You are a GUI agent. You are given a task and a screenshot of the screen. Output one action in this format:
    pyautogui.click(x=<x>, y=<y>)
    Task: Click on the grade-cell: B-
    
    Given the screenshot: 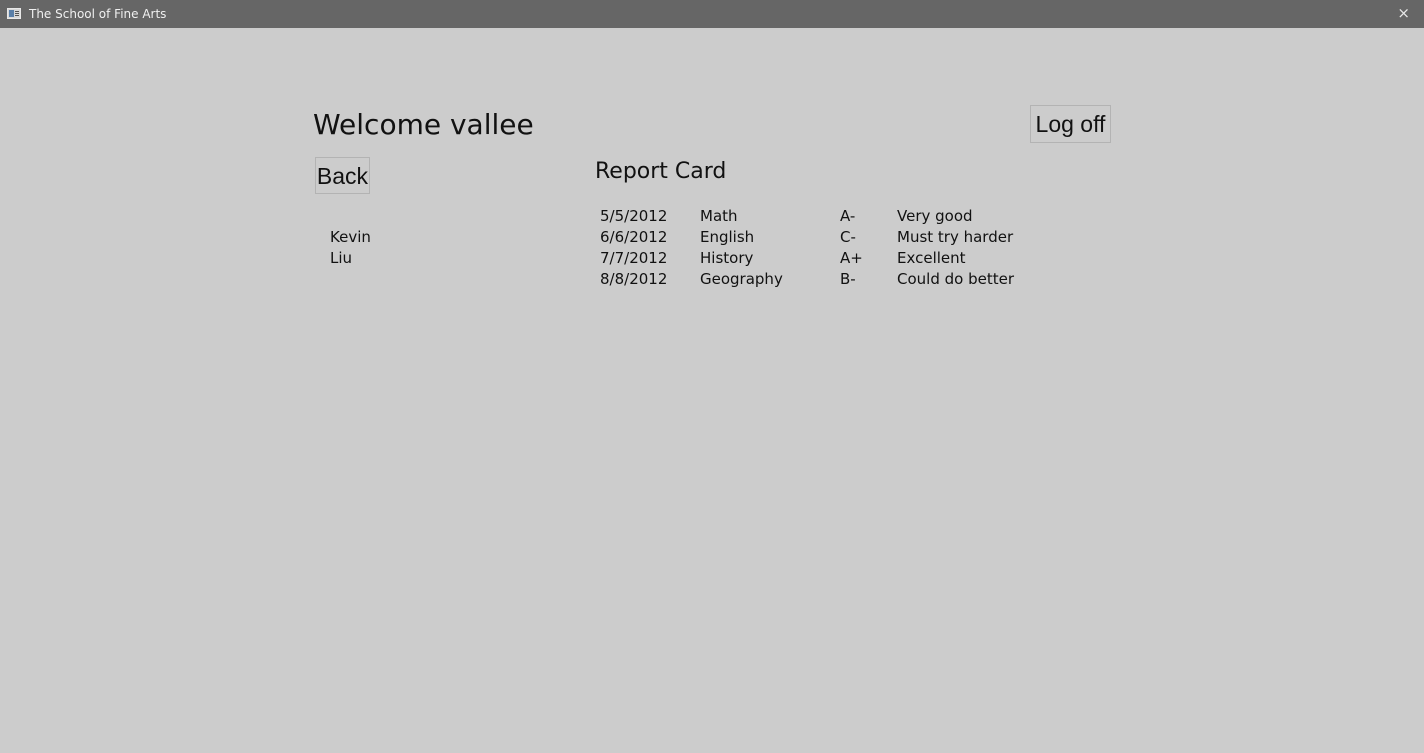 What is the action you would take?
    pyautogui.click(x=848, y=279)
    